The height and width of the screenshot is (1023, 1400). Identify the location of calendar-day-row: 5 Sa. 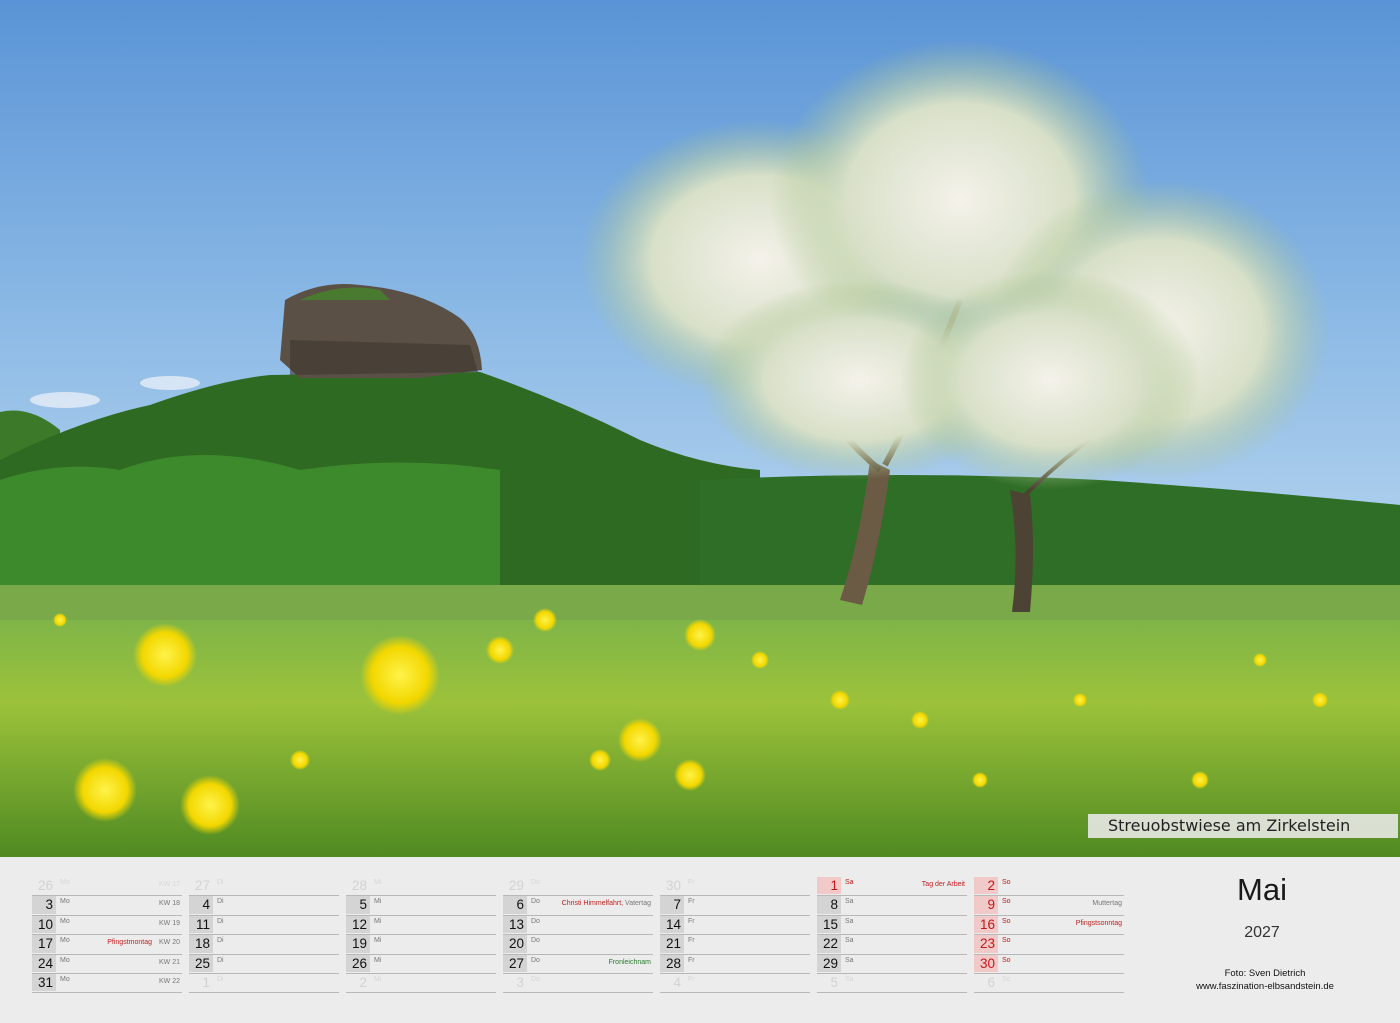
(892, 984).